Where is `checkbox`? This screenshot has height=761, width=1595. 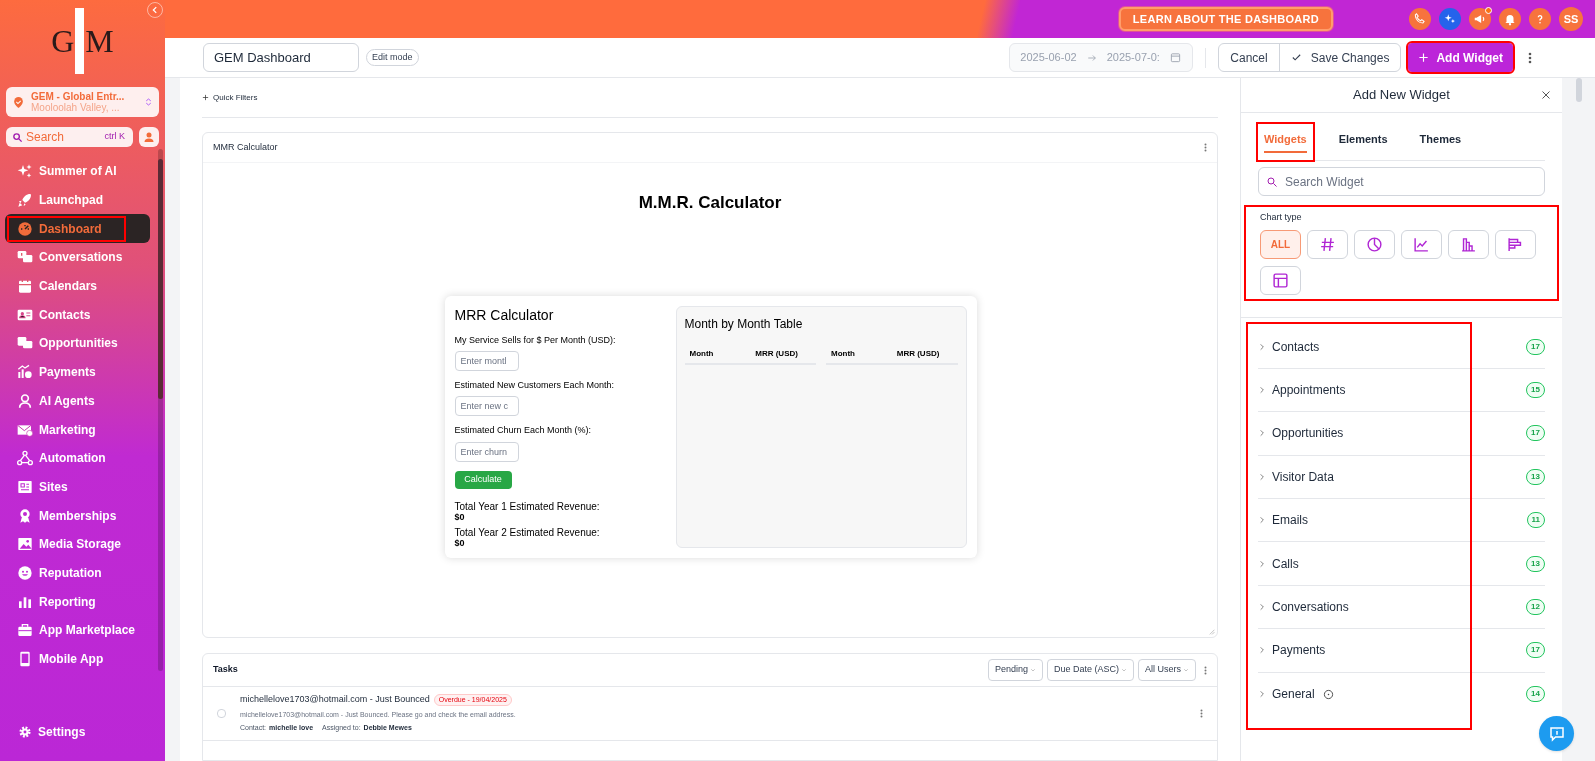
checkbox is located at coordinates (221, 713).